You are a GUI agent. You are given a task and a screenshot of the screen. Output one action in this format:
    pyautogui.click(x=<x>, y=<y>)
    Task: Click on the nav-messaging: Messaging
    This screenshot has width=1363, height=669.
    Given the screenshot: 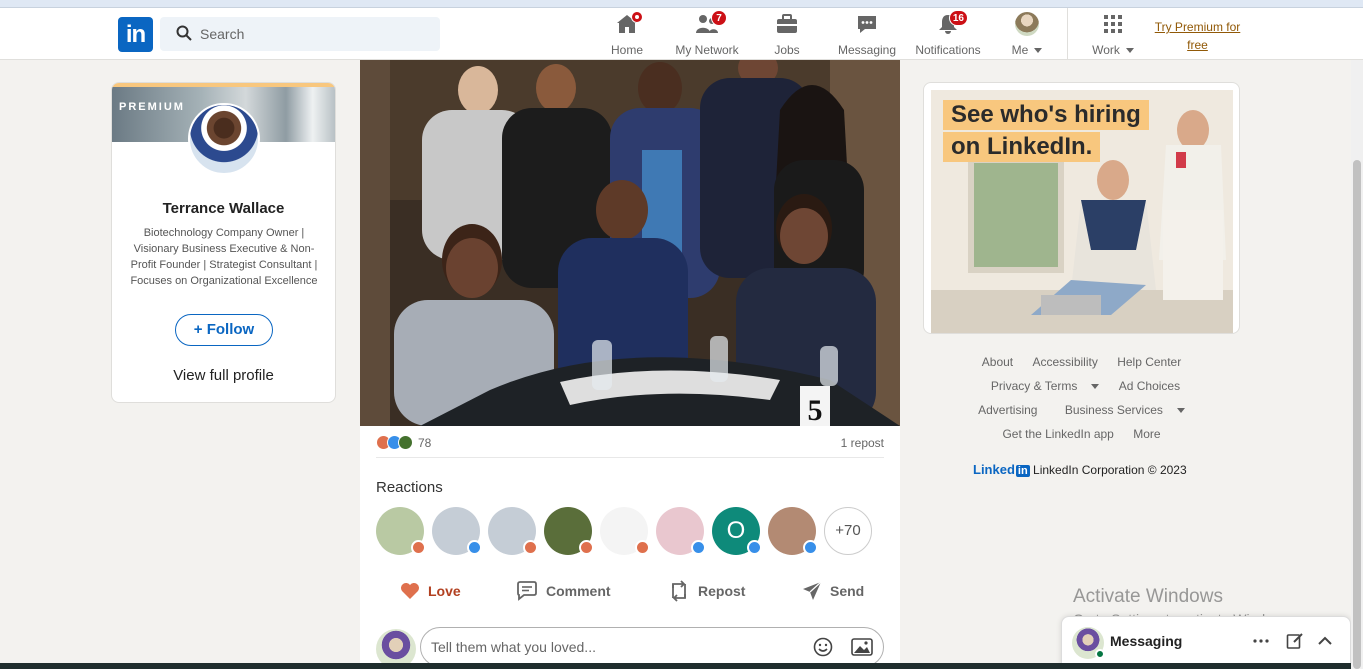 What is the action you would take?
    pyautogui.click(x=867, y=35)
    